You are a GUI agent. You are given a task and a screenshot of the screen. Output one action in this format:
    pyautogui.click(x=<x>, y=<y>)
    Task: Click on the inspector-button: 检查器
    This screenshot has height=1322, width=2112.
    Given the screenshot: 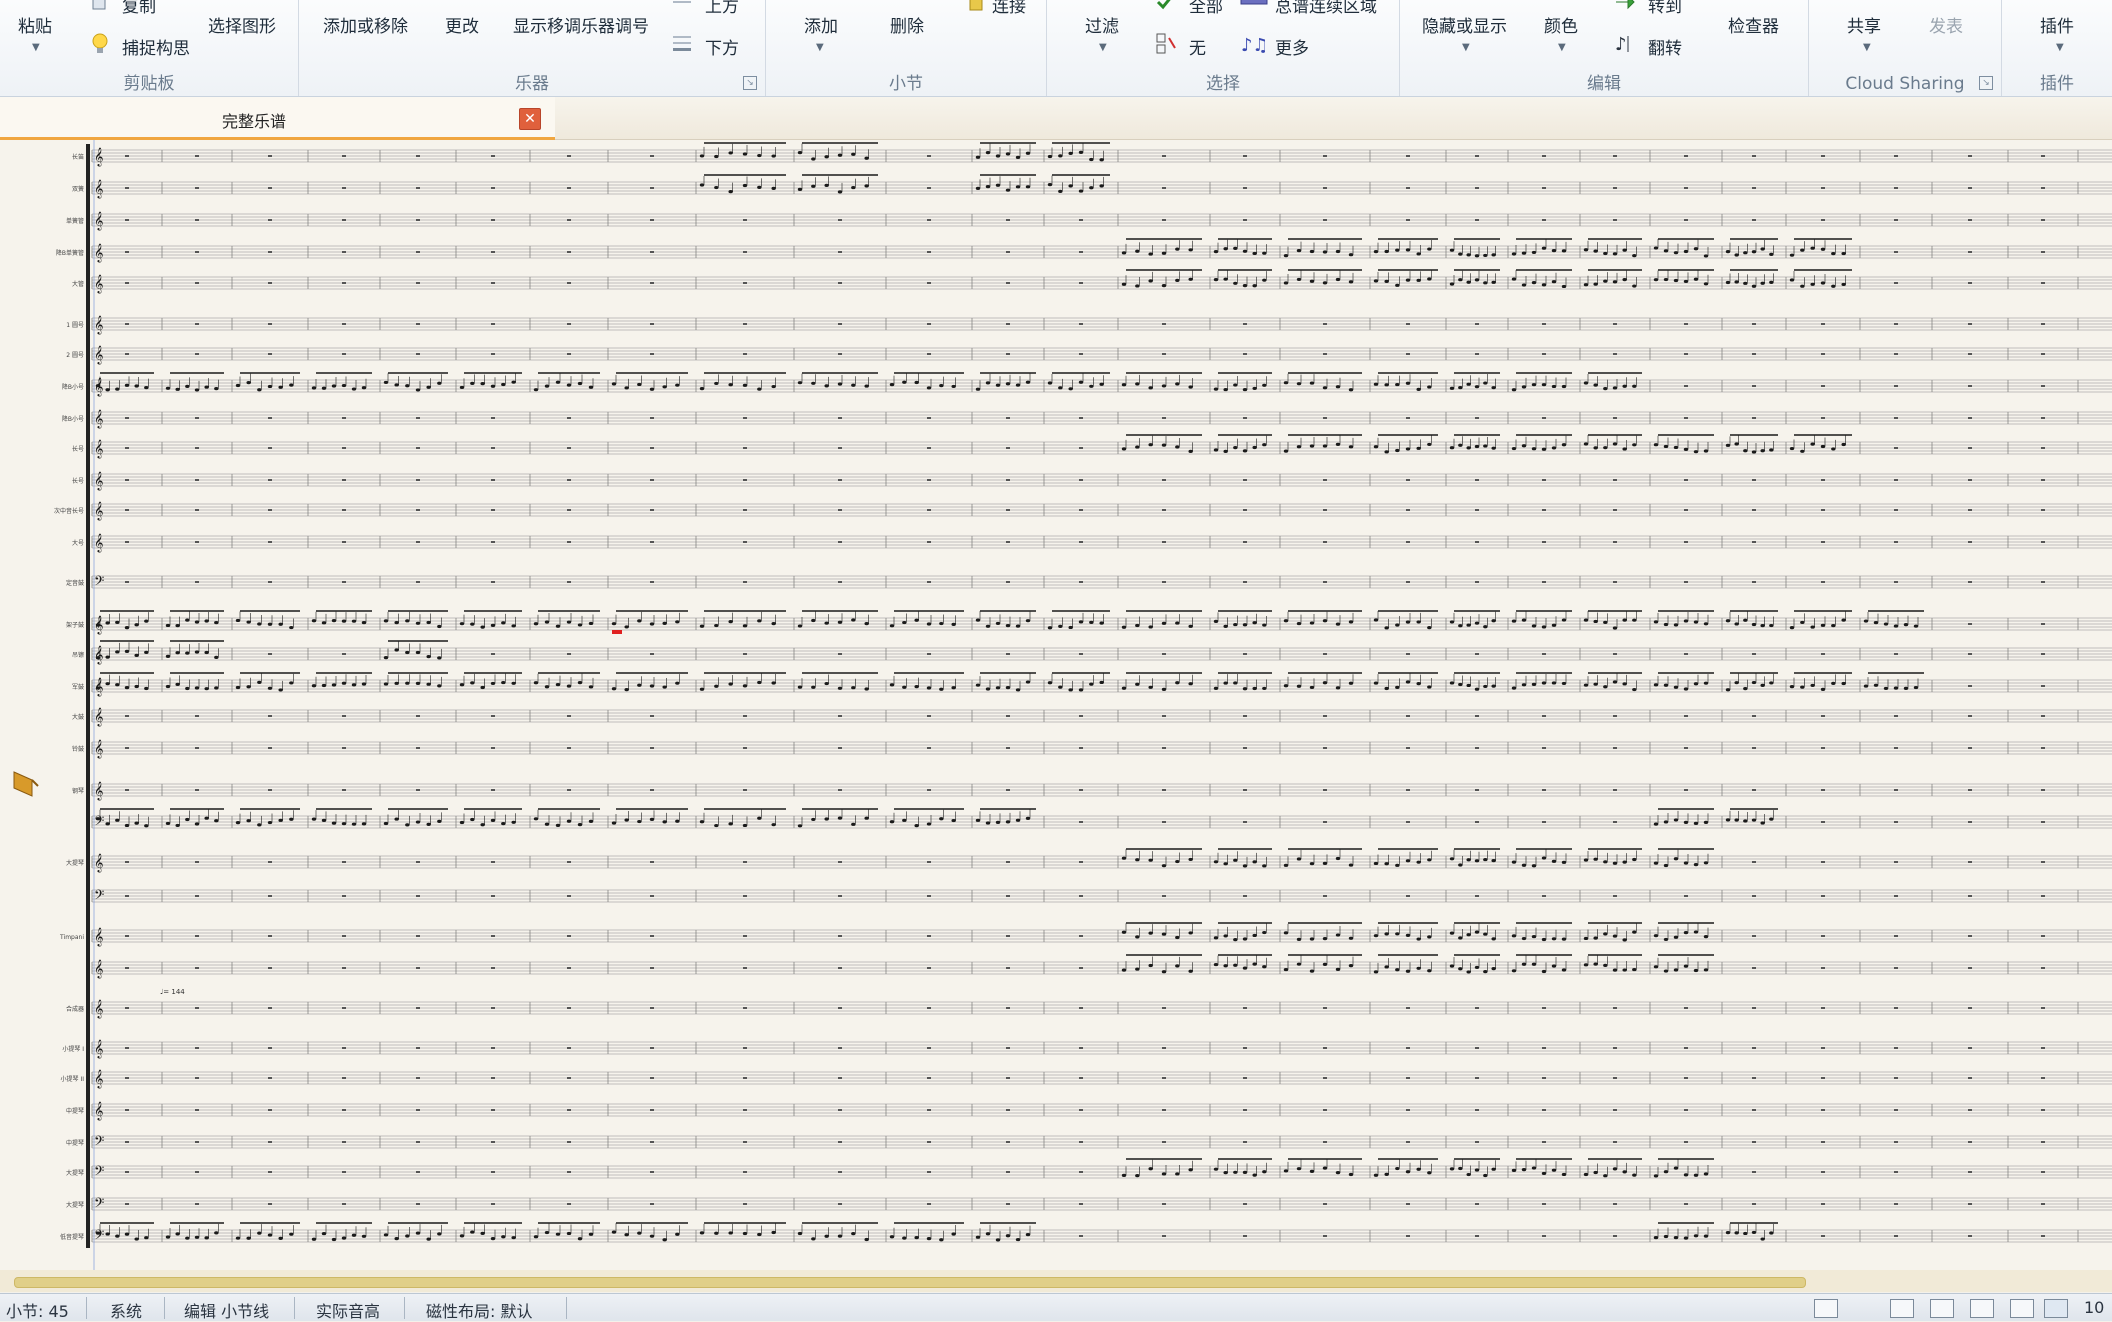 What is the action you would take?
    pyautogui.click(x=1753, y=24)
    